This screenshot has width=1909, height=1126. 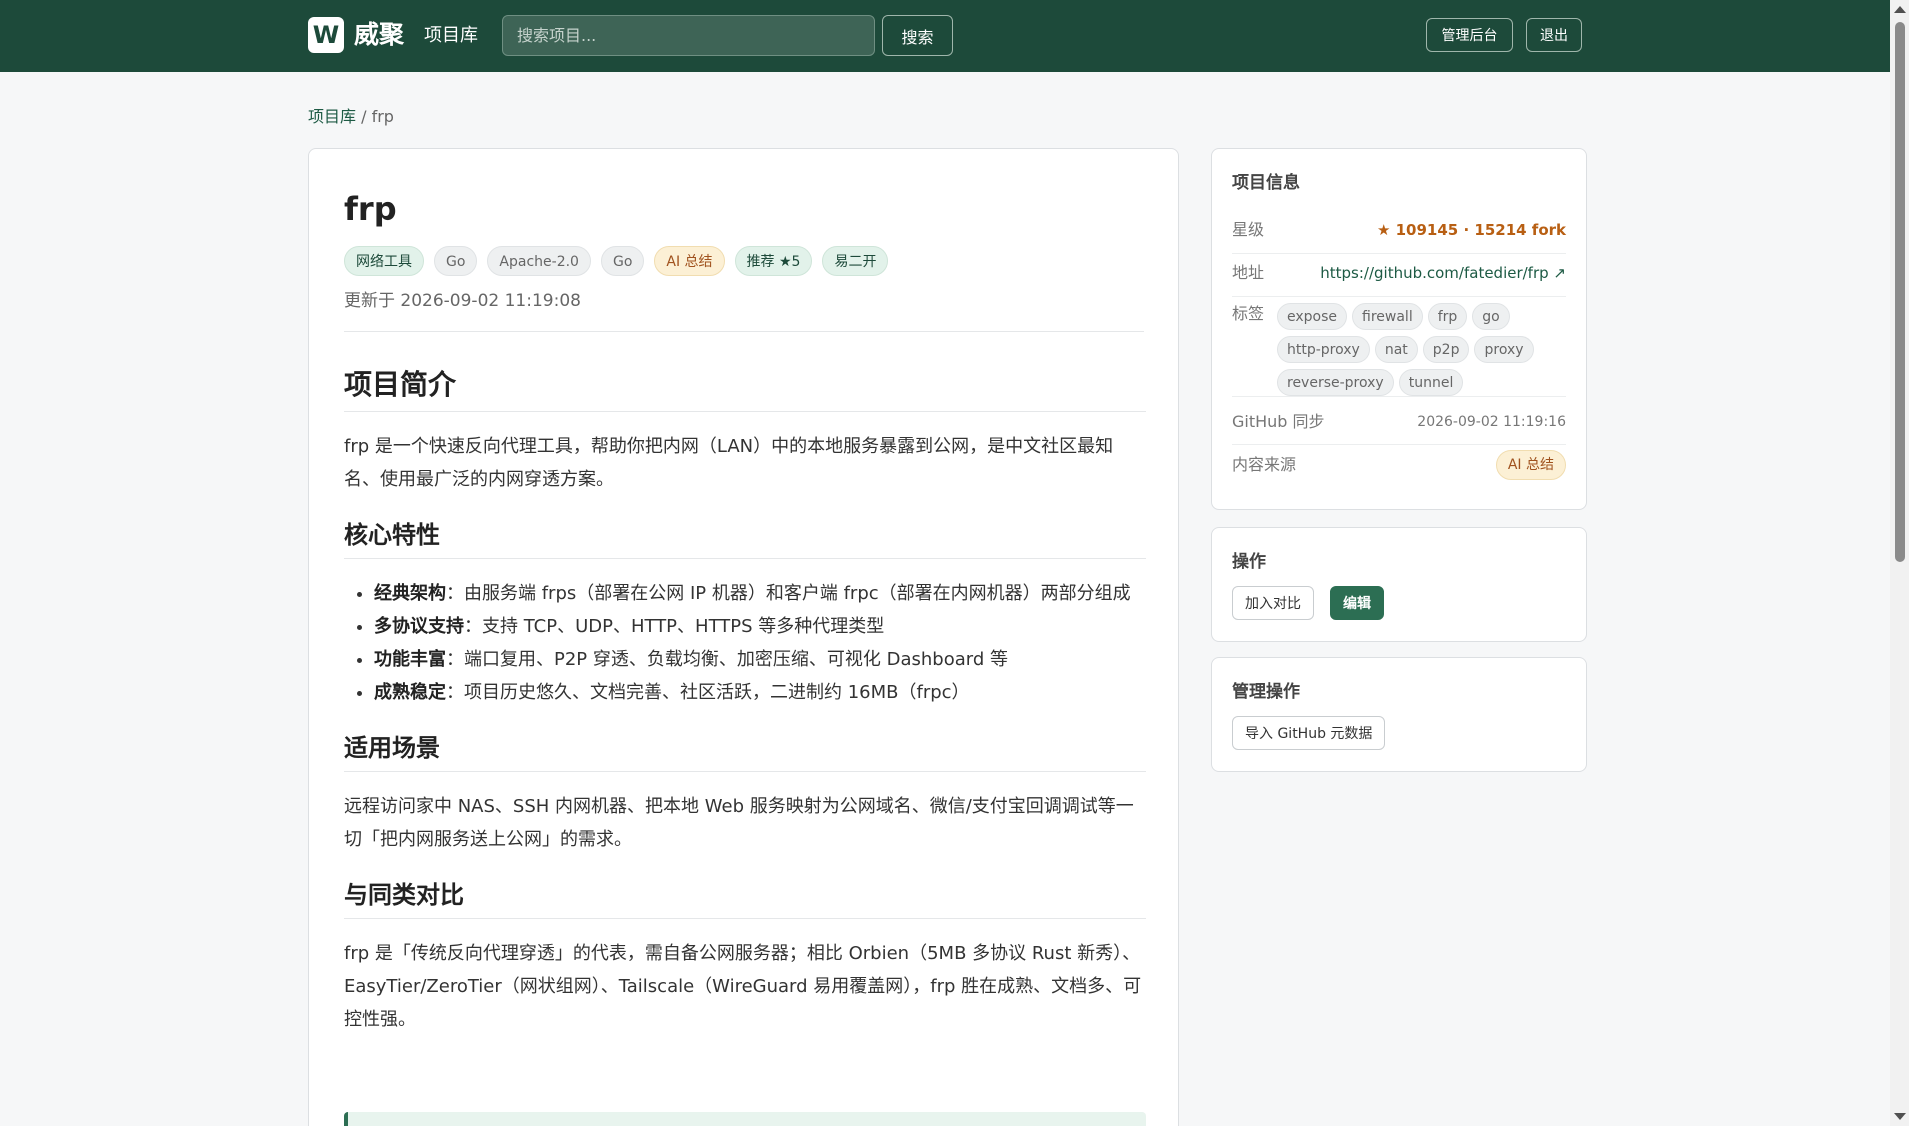 I want to click on project-tags: 网络工具 Go Apache-2.0 Go AI 总结 推荐 ★5 易二开, so click(x=616, y=261).